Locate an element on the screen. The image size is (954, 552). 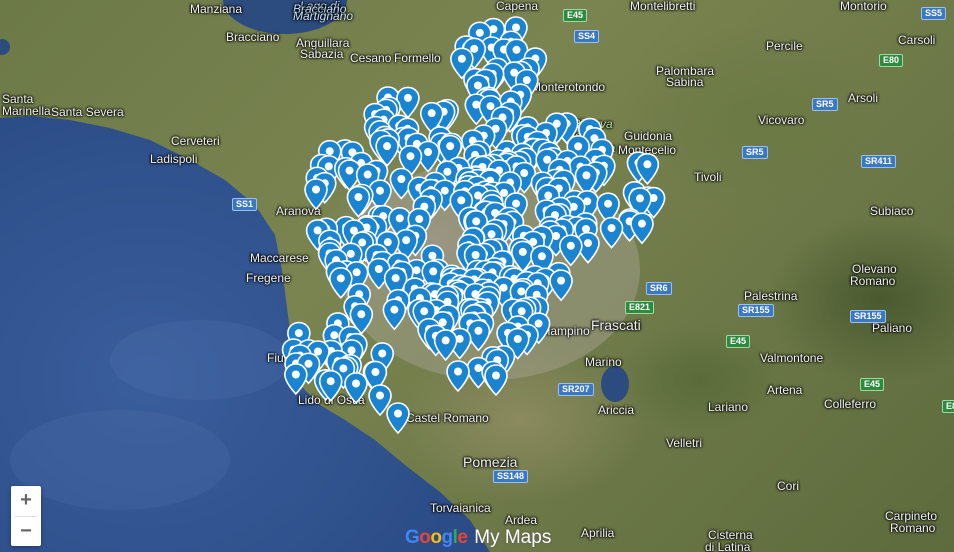
zoom-in-button: + is located at coordinates (26, 501).